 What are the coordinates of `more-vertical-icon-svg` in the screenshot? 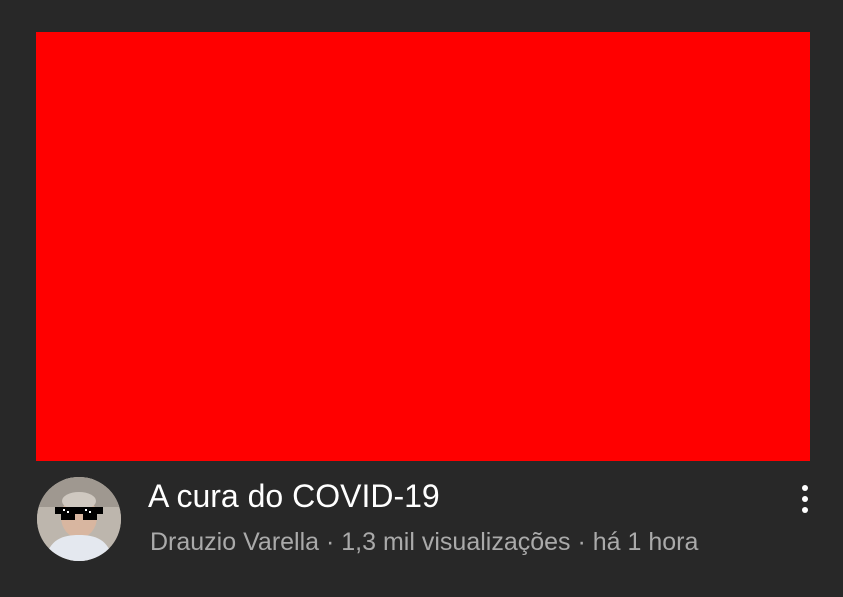 It's located at (805, 499).